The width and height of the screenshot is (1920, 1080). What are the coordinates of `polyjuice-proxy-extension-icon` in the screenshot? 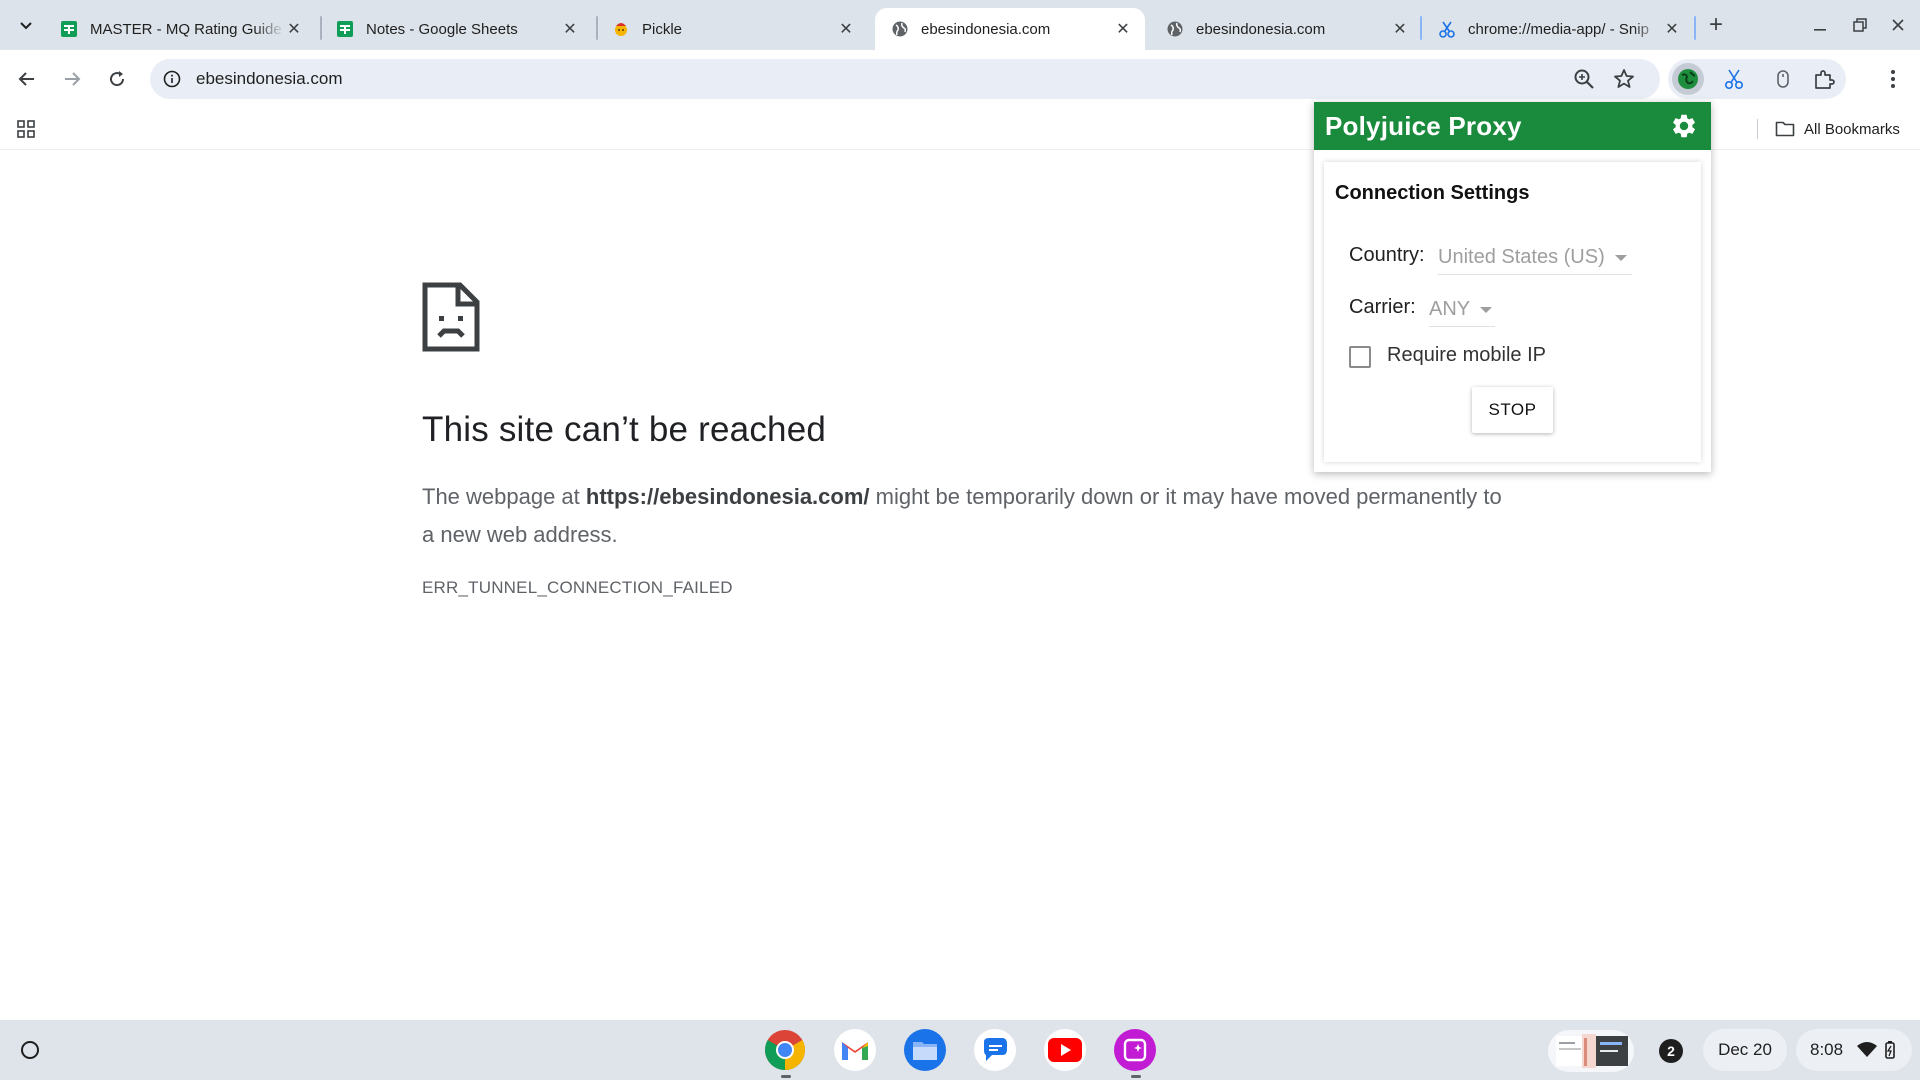 It's located at (1688, 79).